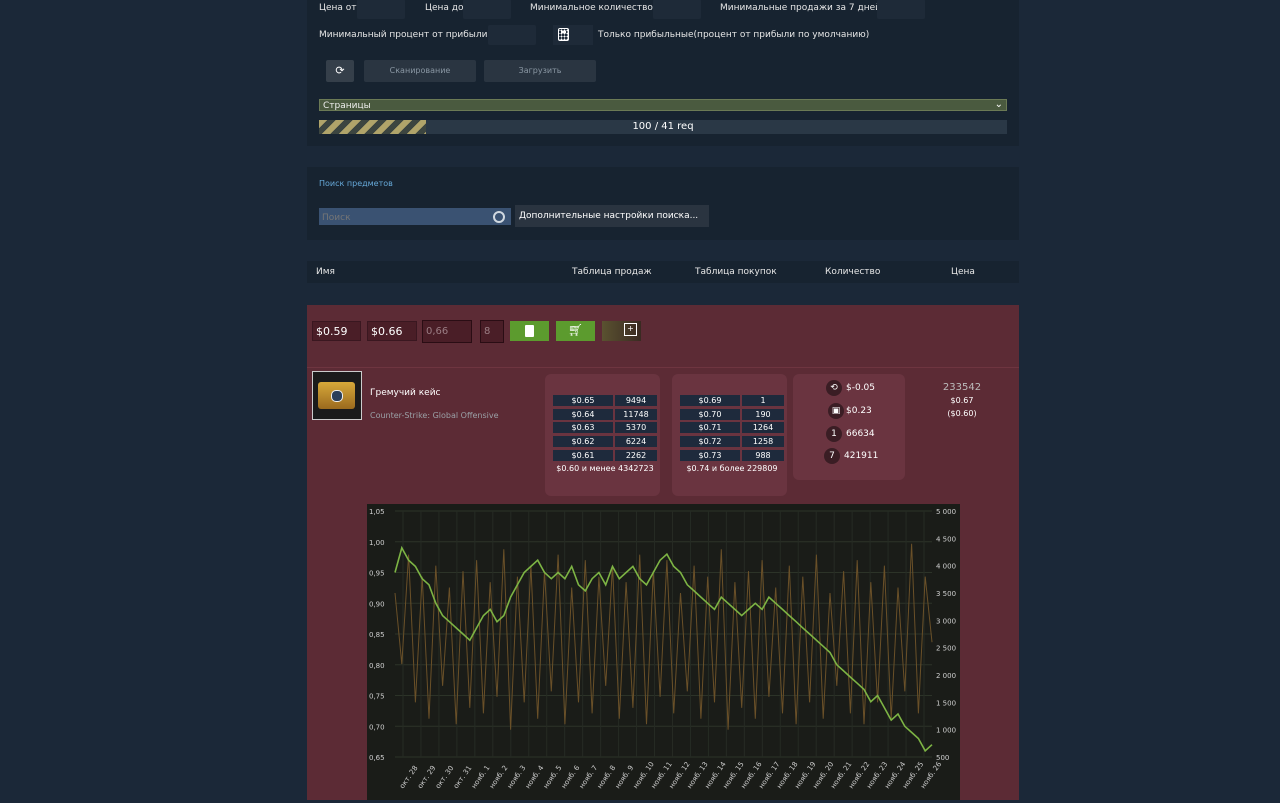 The height and width of the screenshot is (803, 1280). I want to click on calculator-icon, so click(563, 34).